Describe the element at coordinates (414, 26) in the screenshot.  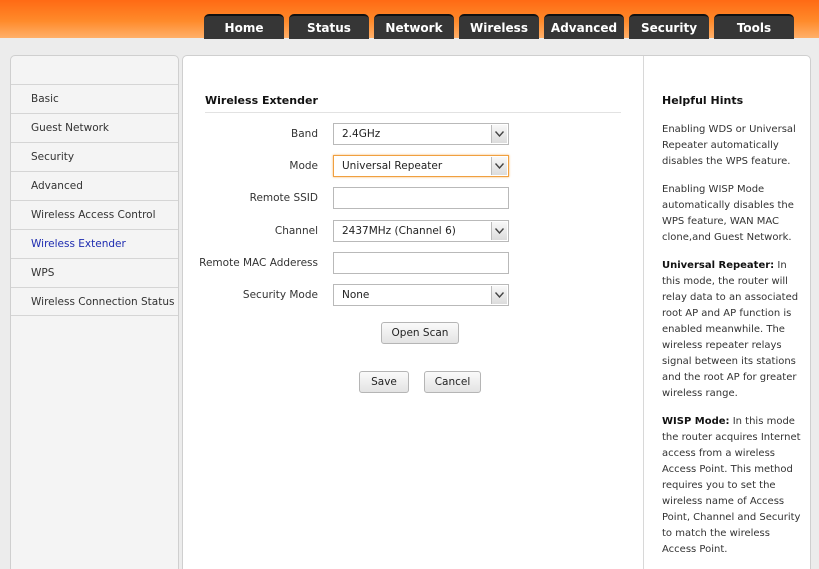
I see `tab-network: Network` at that location.